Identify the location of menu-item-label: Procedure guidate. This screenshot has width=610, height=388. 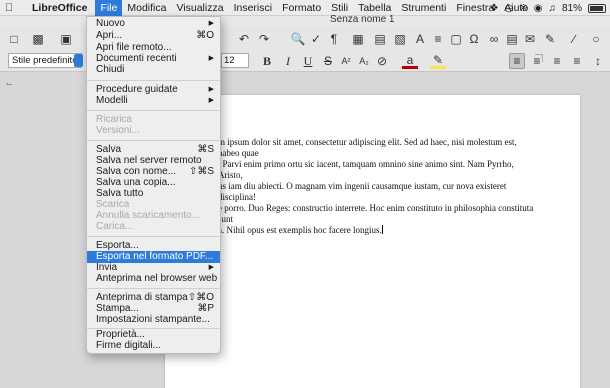
(137, 89).